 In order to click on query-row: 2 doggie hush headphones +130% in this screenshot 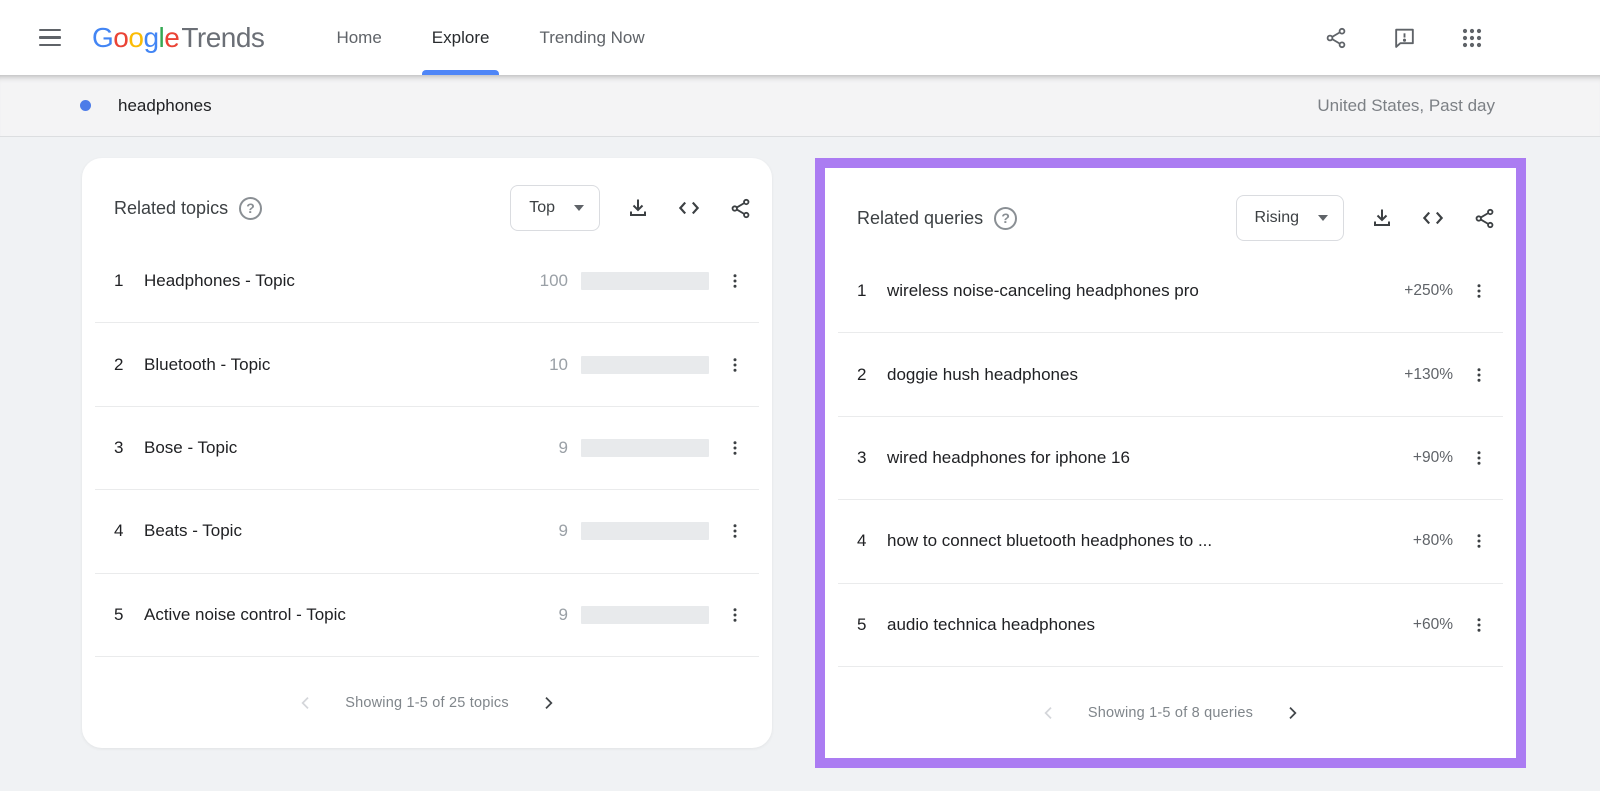, I will do `click(1170, 373)`.